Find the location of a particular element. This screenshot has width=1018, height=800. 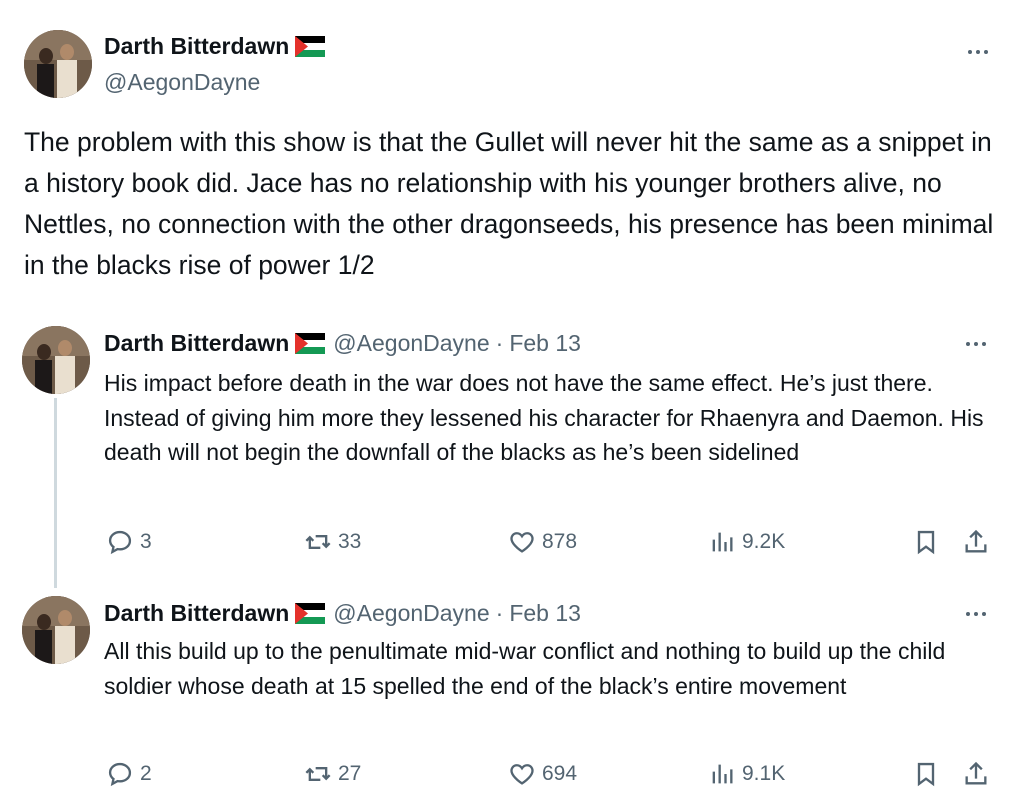

views-count: 9.1K is located at coordinates (764, 773).